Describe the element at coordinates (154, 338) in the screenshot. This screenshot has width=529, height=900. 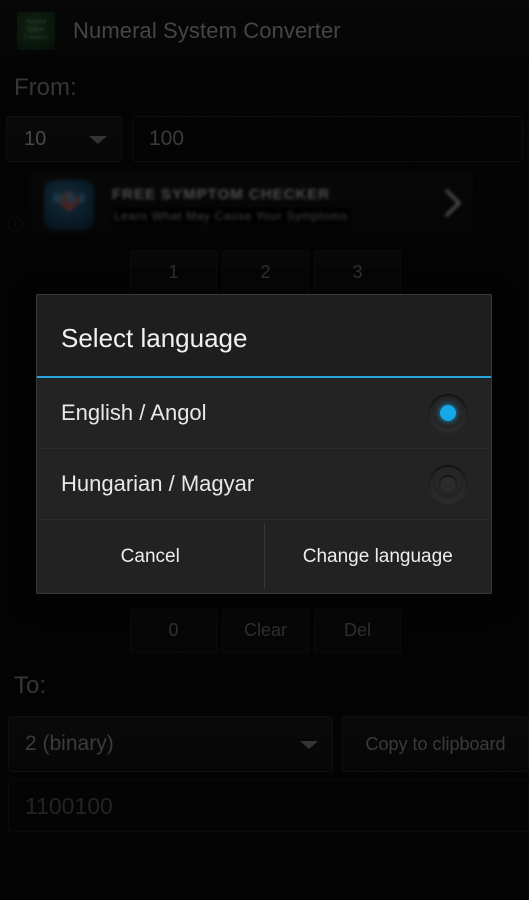
I see `dialog-title: Select language` at that location.